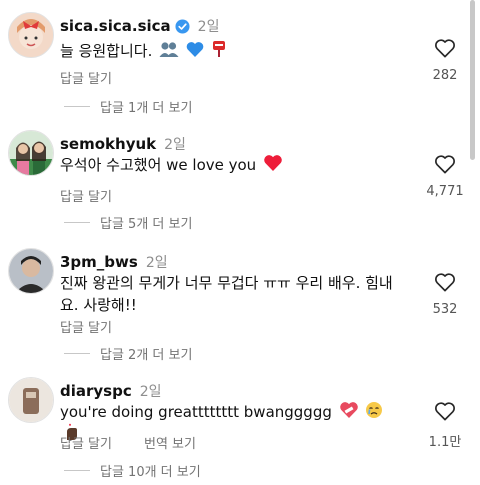 Image resolution: width=480 pixels, height=485 pixels. I want to click on view-replies-label: 답글 5개 더 보기, so click(146, 224).